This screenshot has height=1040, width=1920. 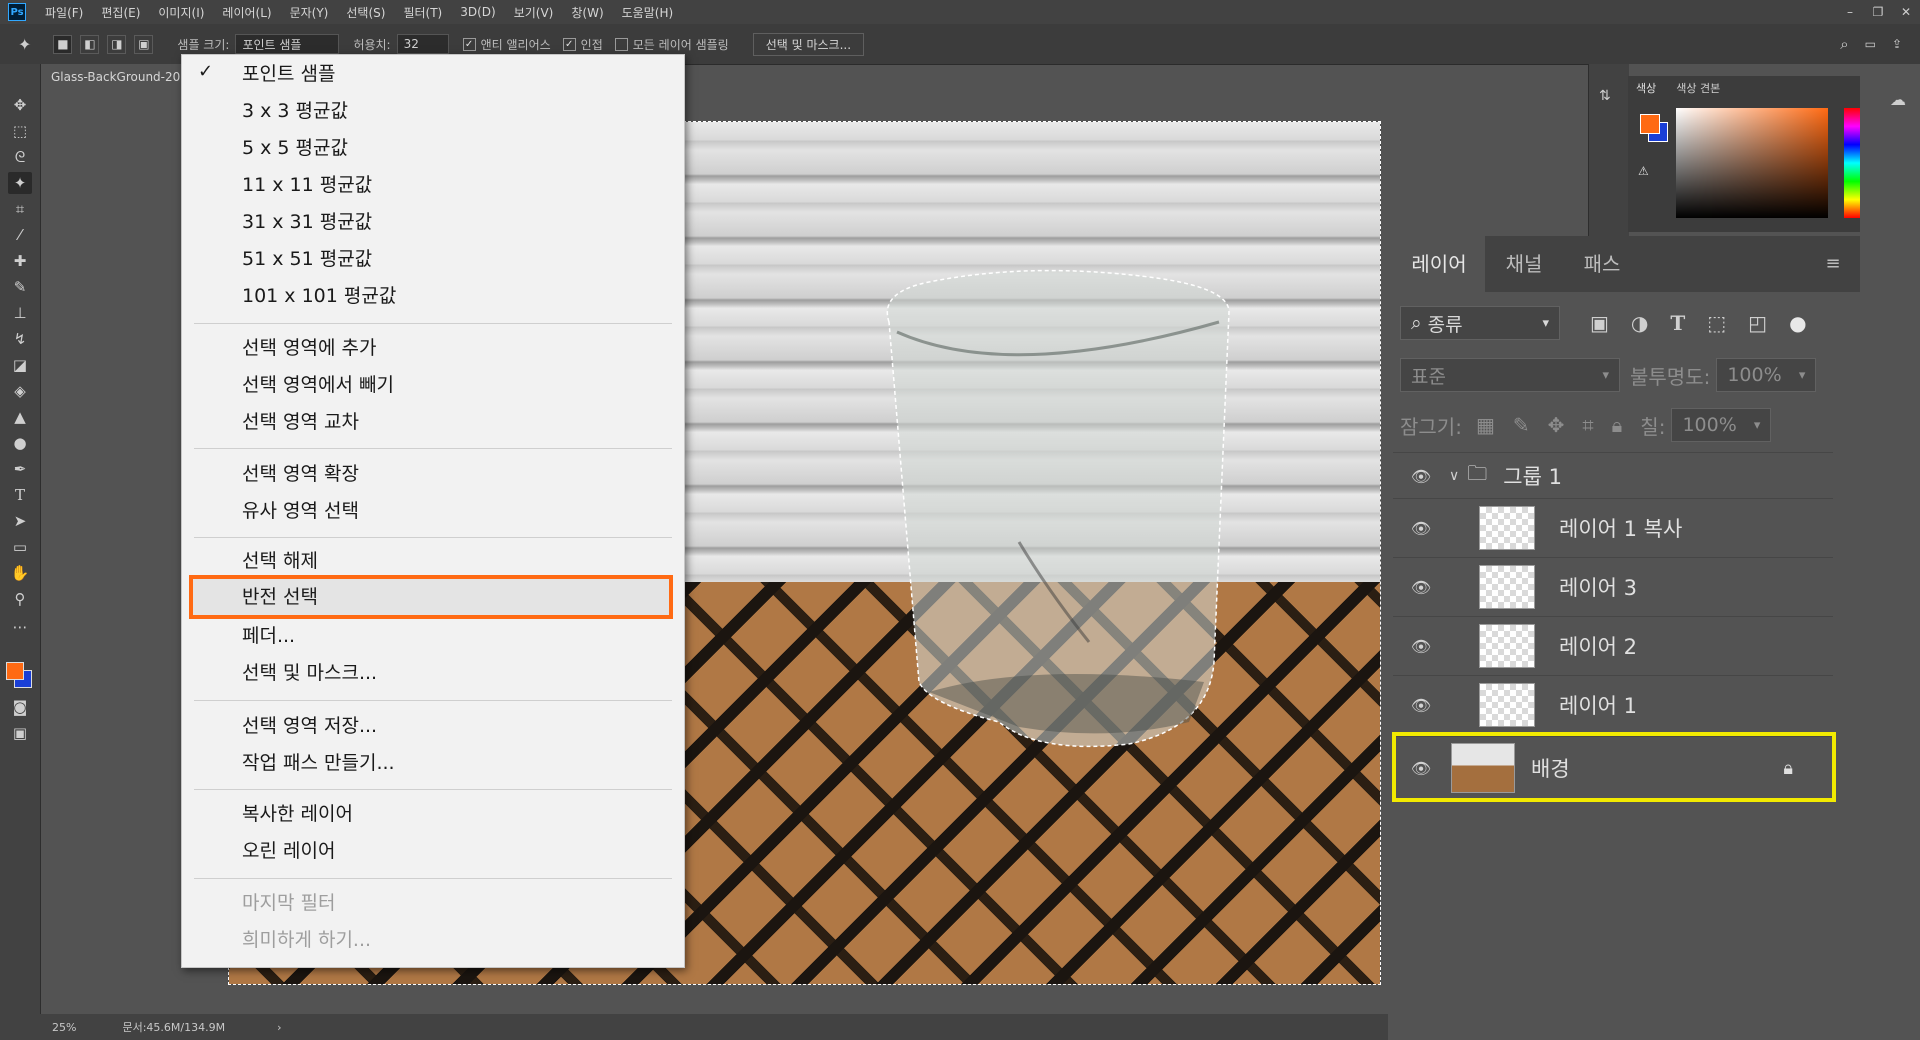 I want to click on workspace-icon: ▭, so click(x=1870, y=44).